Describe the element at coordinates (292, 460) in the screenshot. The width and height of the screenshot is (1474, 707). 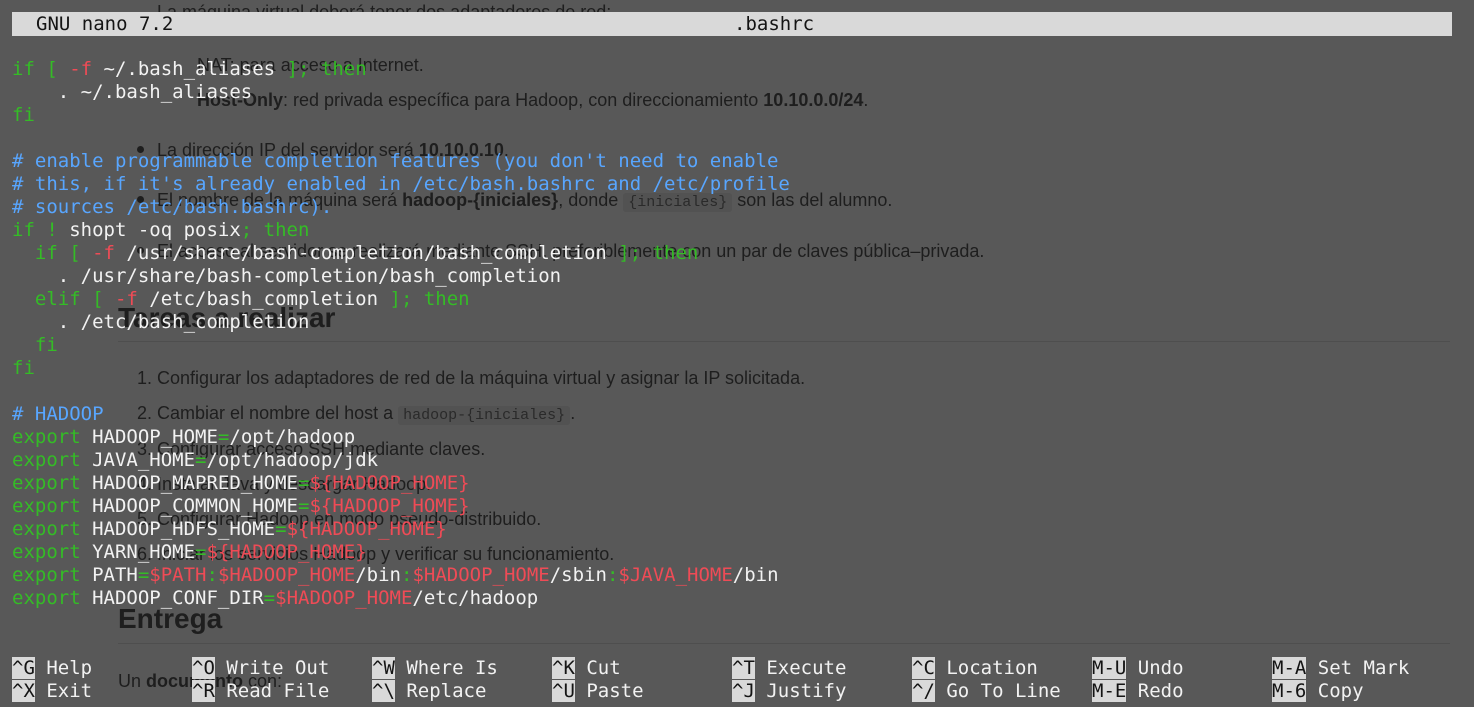
I see `code-token: /opt/hadoop/jdk` at that location.